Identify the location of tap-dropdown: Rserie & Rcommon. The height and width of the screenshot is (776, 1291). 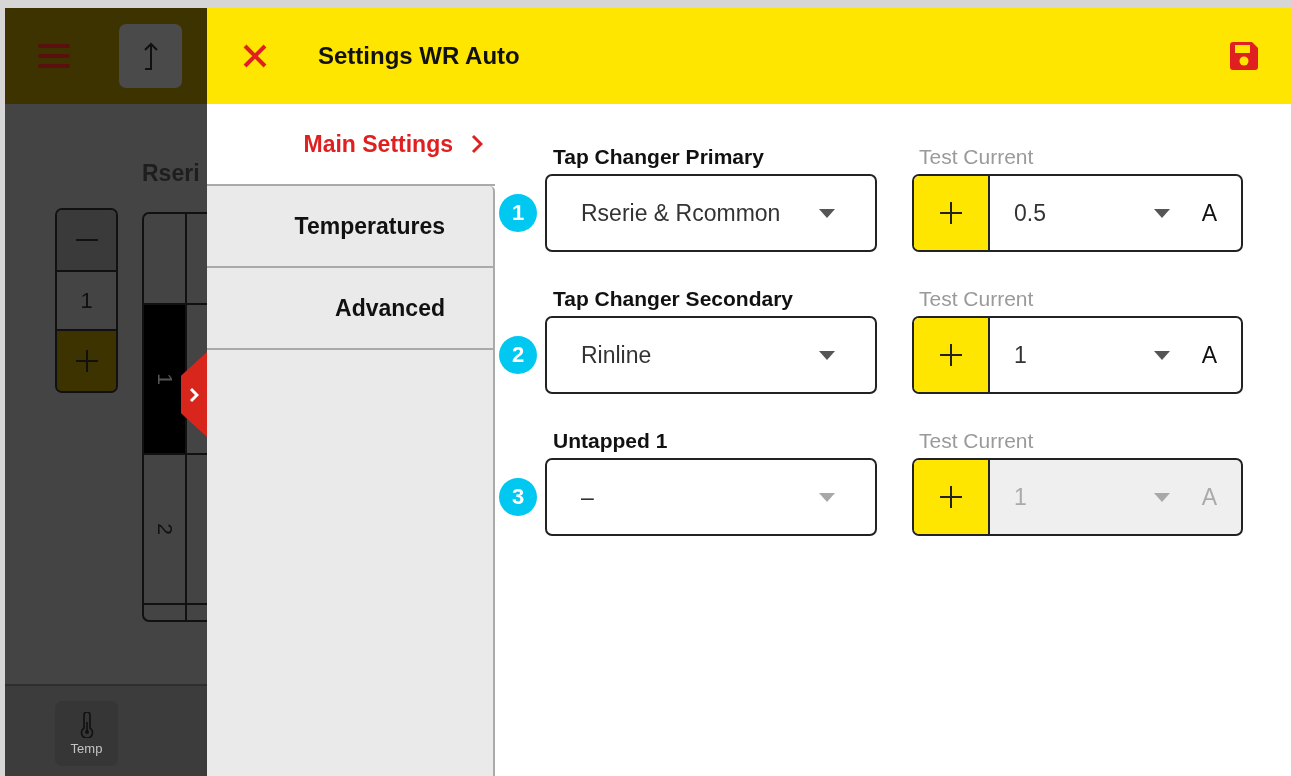
(711, 213).